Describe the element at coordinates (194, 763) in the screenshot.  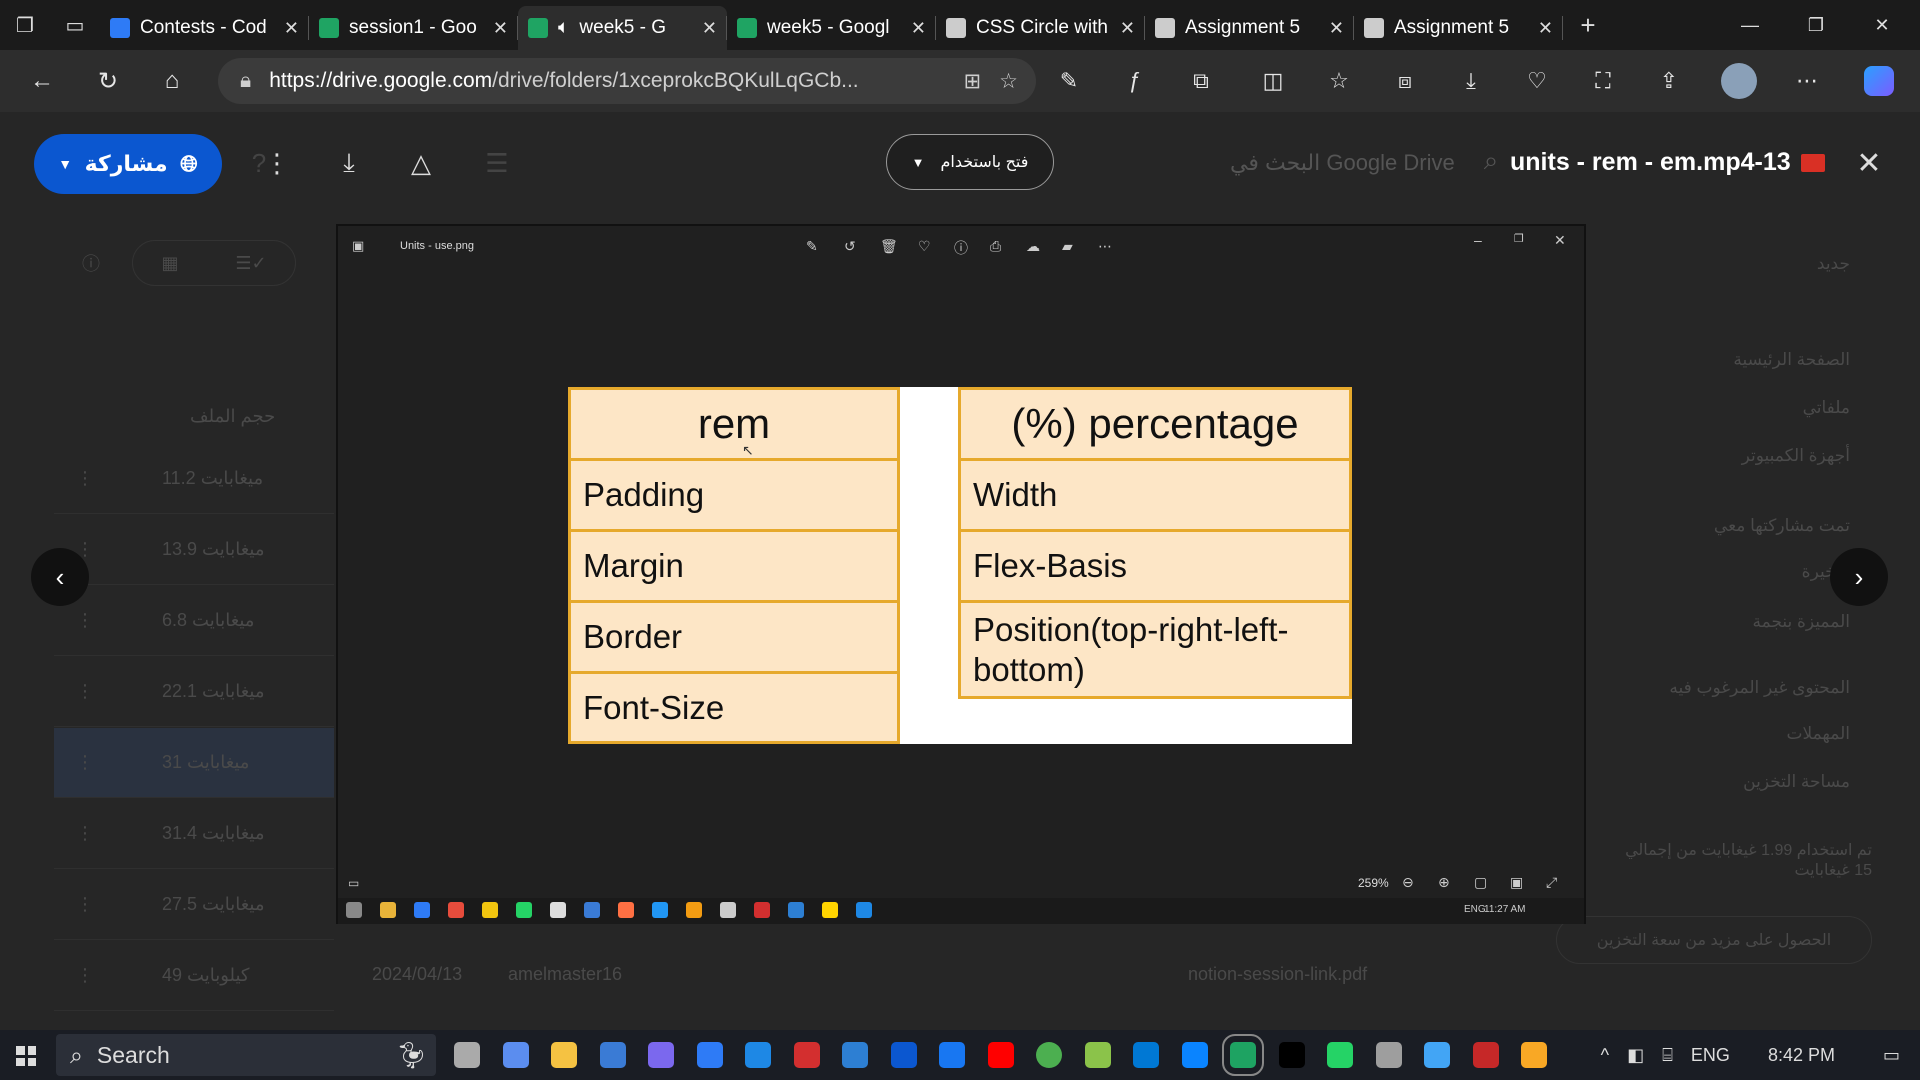
I see `file-row: ⋮ 31 ميغابايت` at that location.